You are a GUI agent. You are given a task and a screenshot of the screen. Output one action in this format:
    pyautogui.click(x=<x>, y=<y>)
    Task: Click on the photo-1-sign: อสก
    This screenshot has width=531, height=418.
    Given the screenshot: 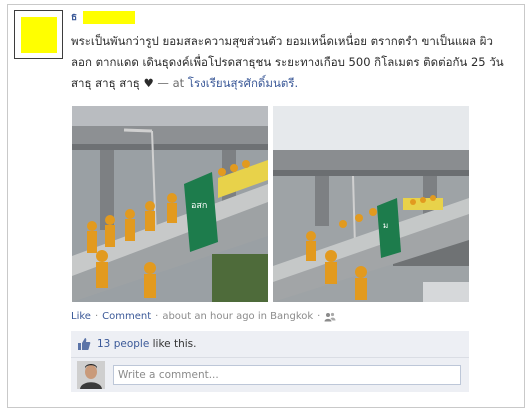 What is the action you would take?
    pyautogui.click(x=199, y=206)
    